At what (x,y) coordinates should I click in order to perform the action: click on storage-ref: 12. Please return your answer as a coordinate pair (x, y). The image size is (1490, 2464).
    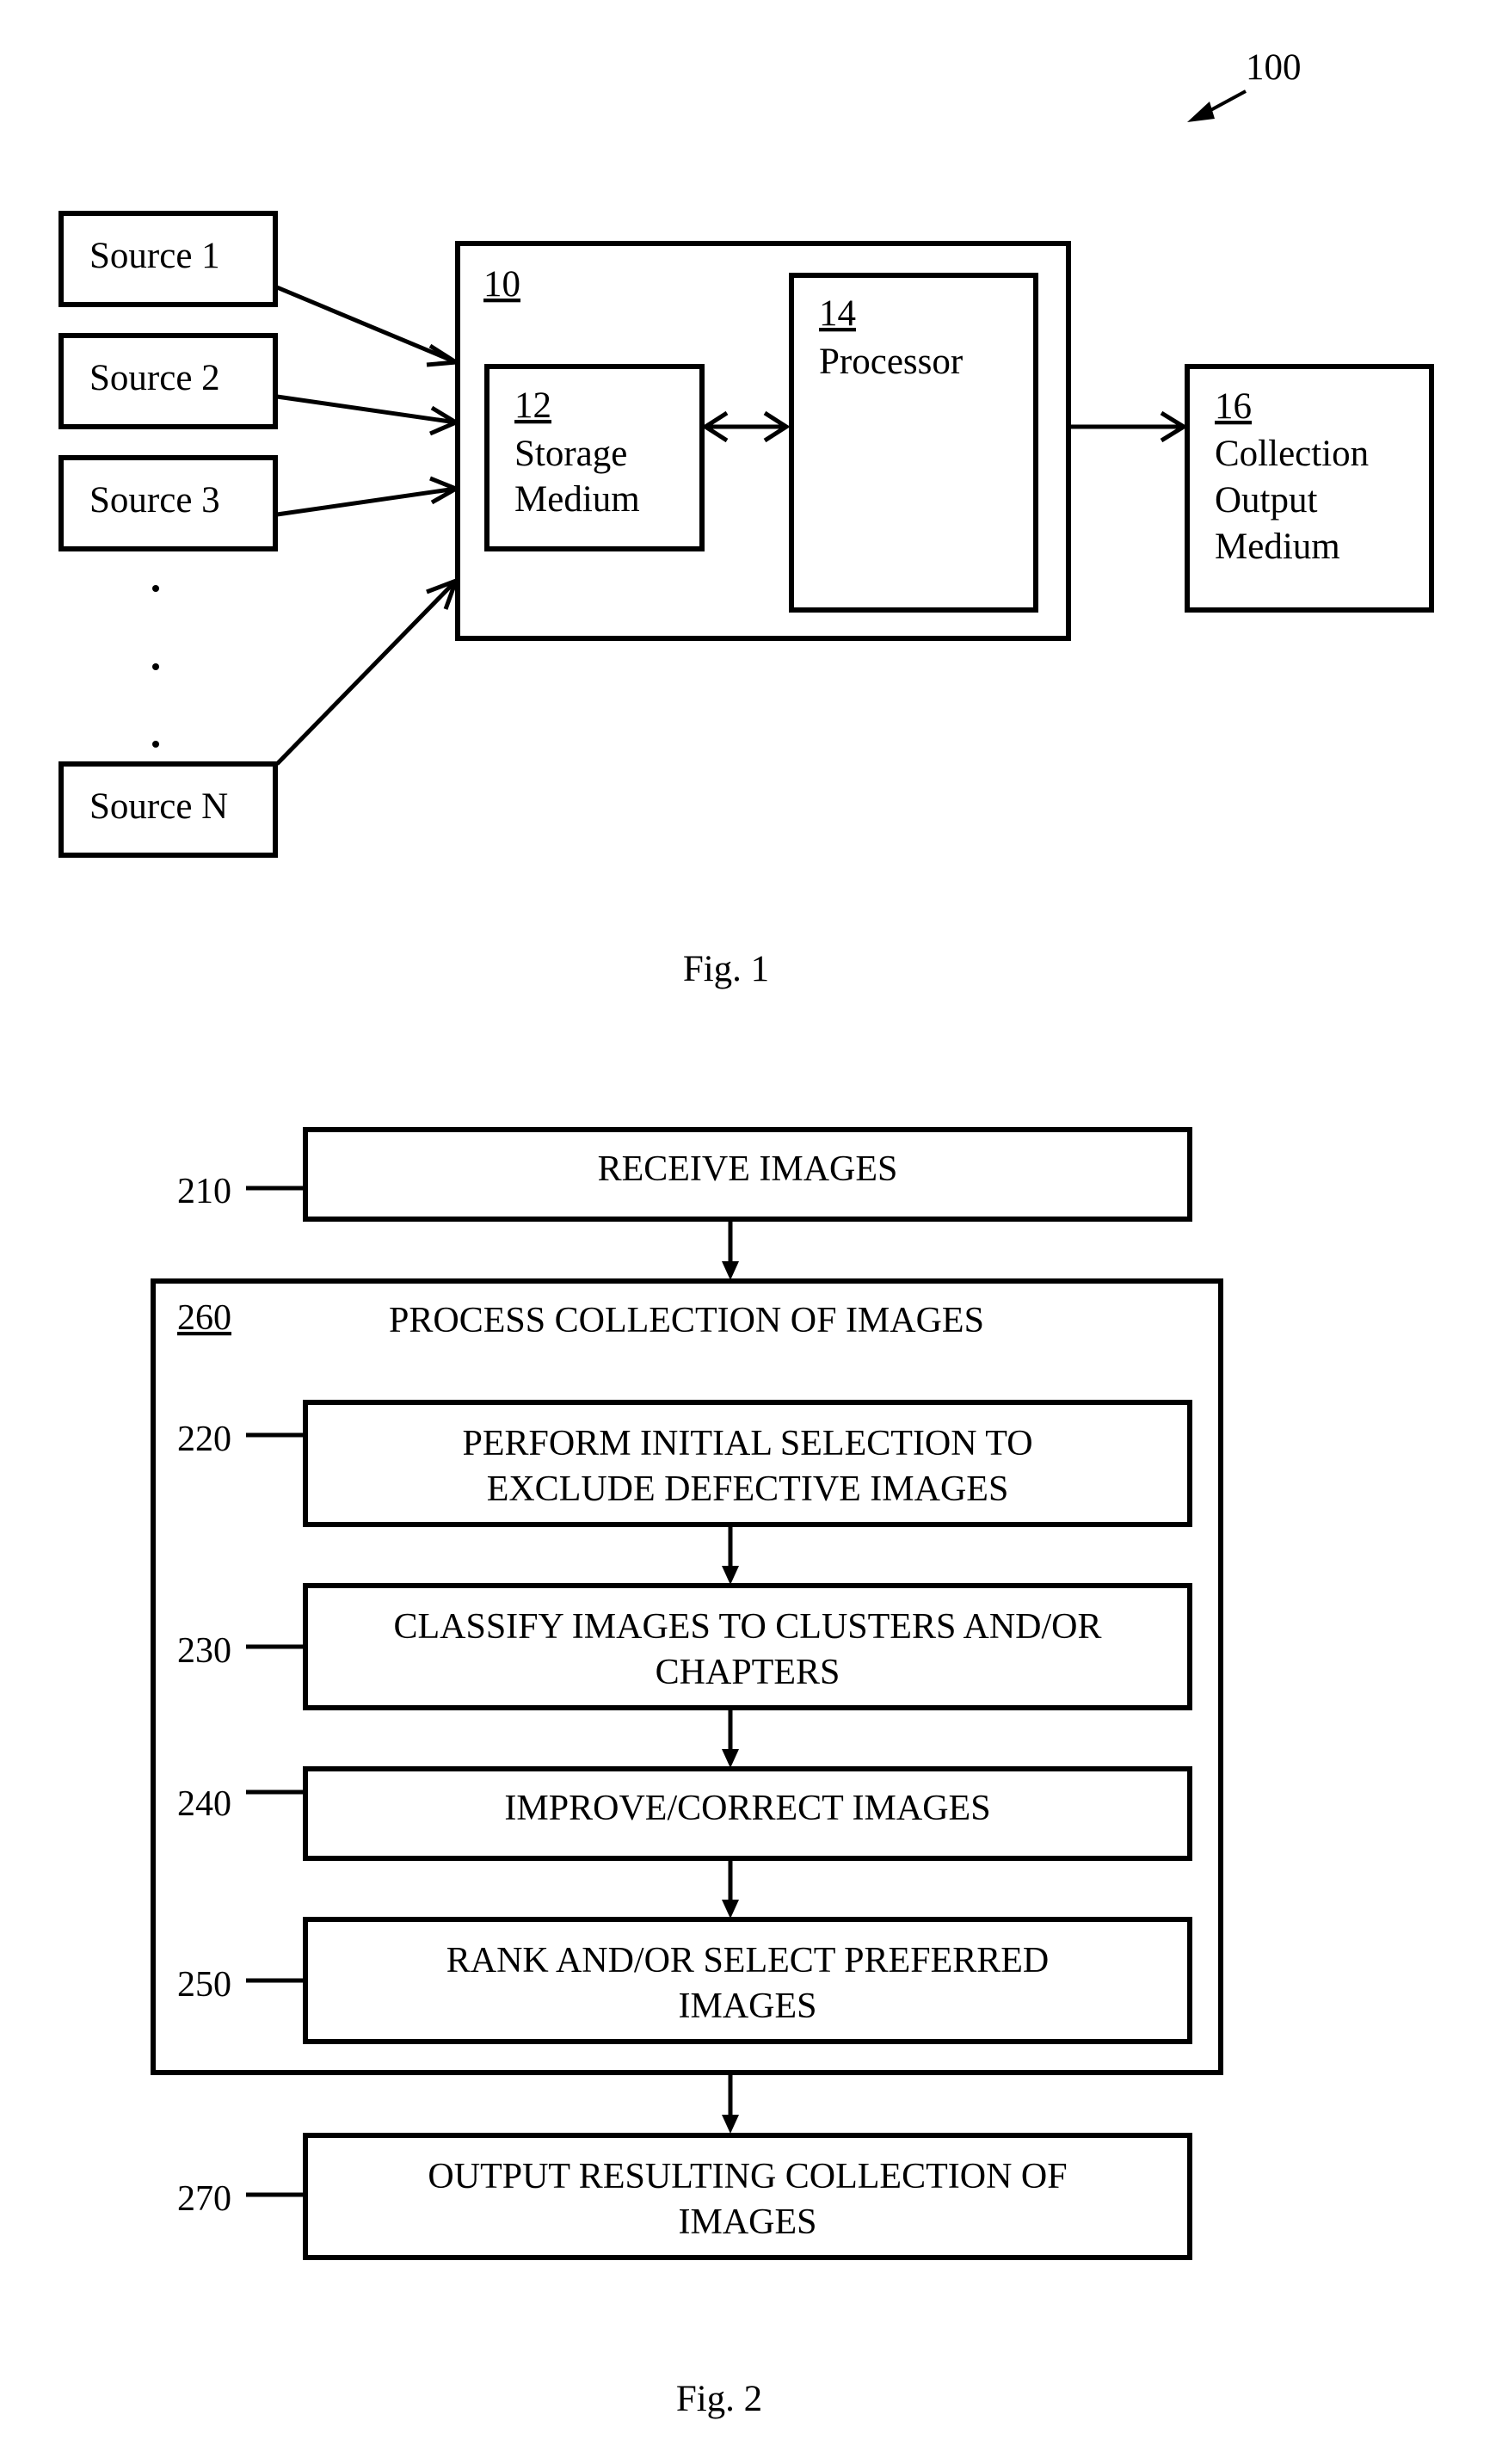
    Looking at the image, I should click on (532, 405).